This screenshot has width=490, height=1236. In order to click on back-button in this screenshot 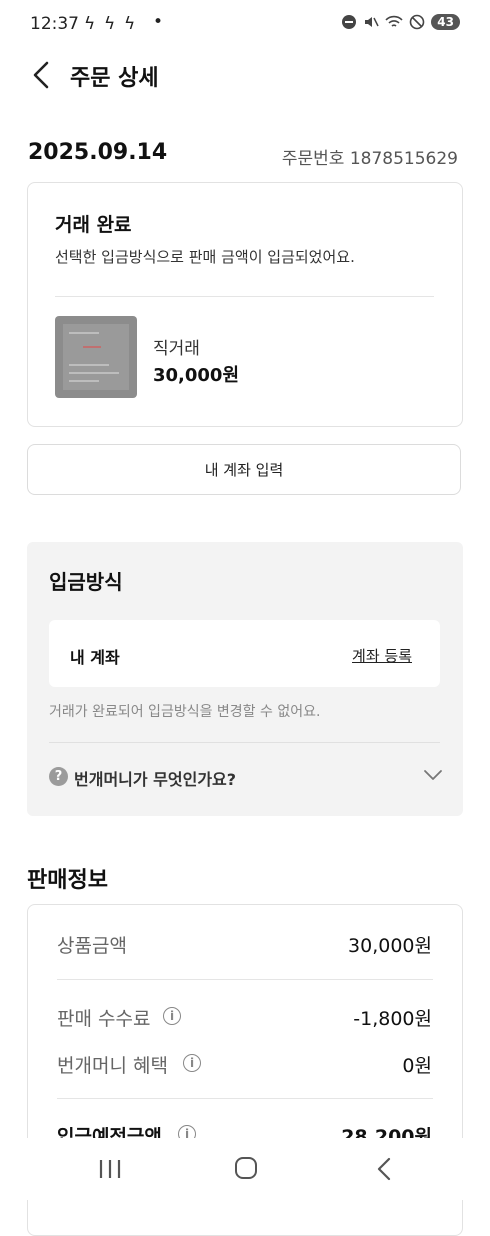, I will do `click(43, 75)`.